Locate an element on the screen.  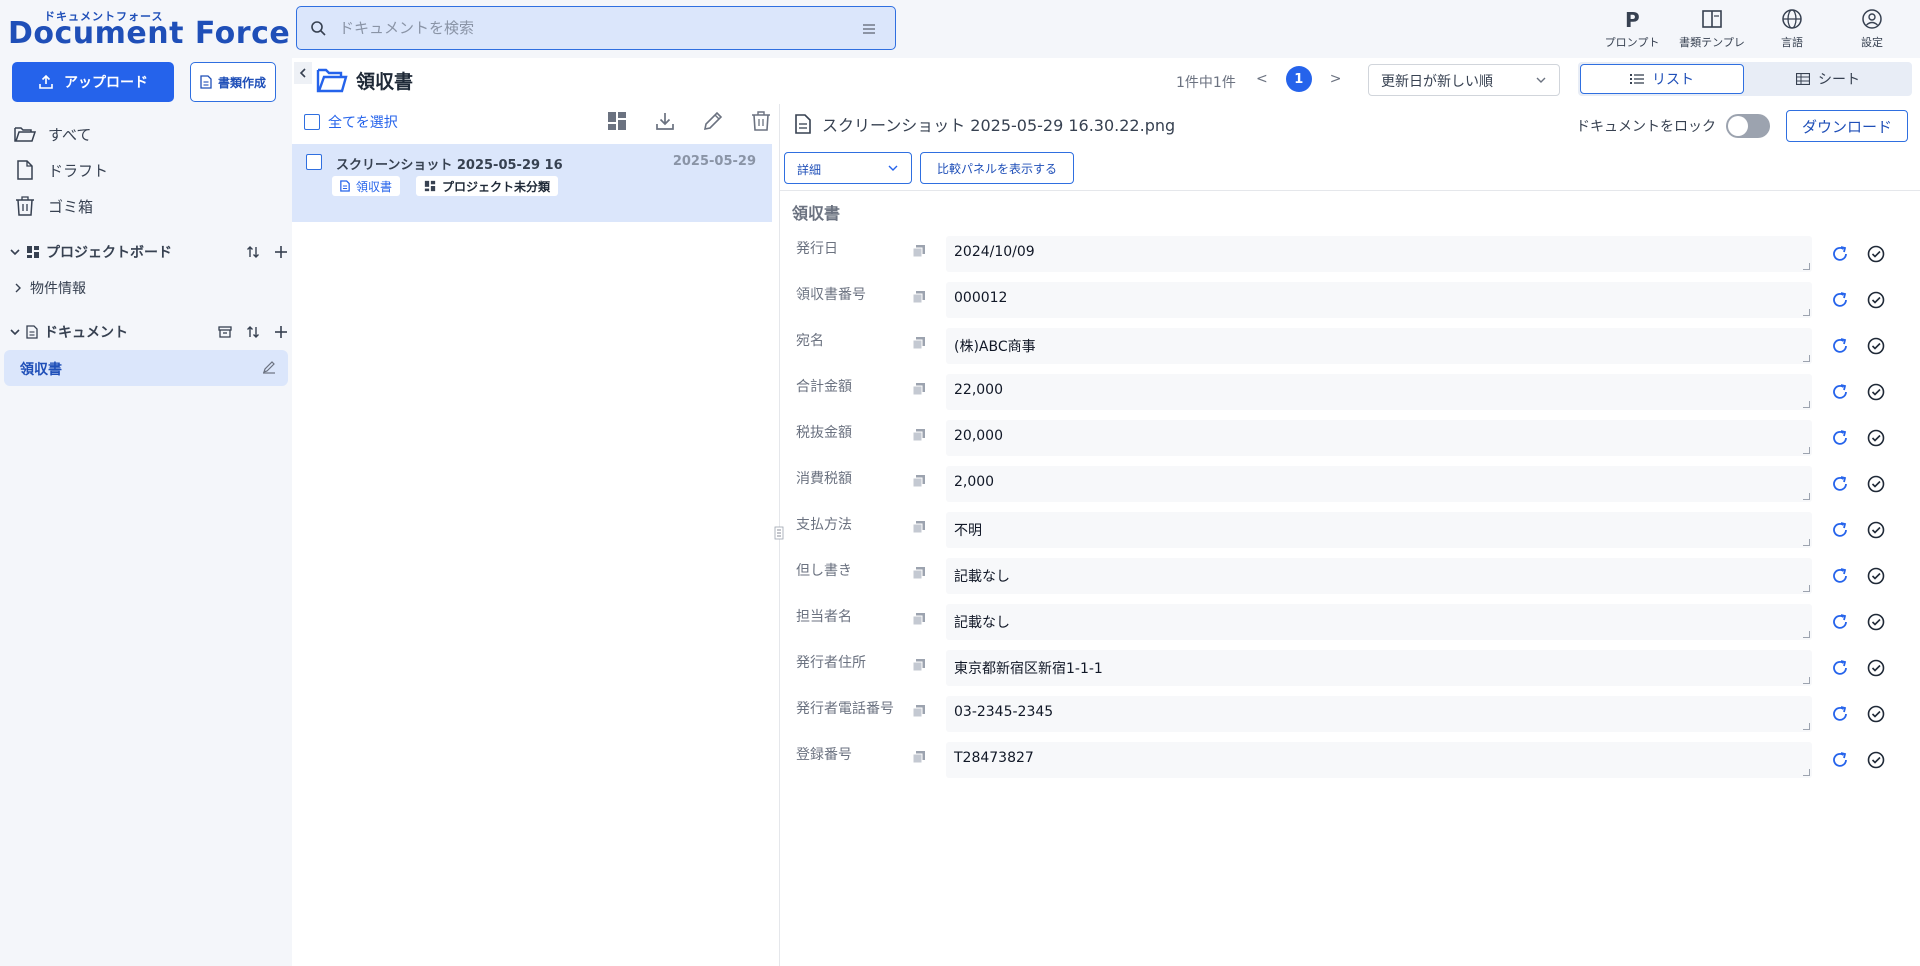
nav-prompt: P プロンプト is located at coordinates (1632, 30).